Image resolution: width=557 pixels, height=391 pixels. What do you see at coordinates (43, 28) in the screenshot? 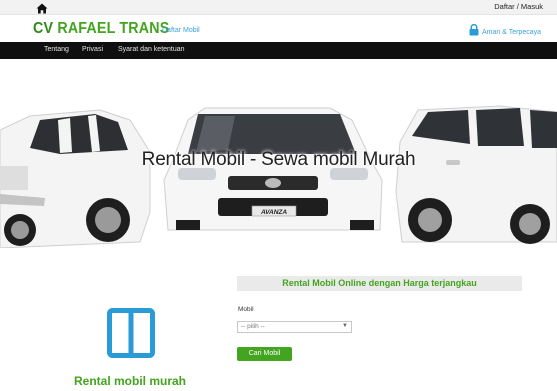
I see `brand-prefix: CV` at bounding box center [43, 28].